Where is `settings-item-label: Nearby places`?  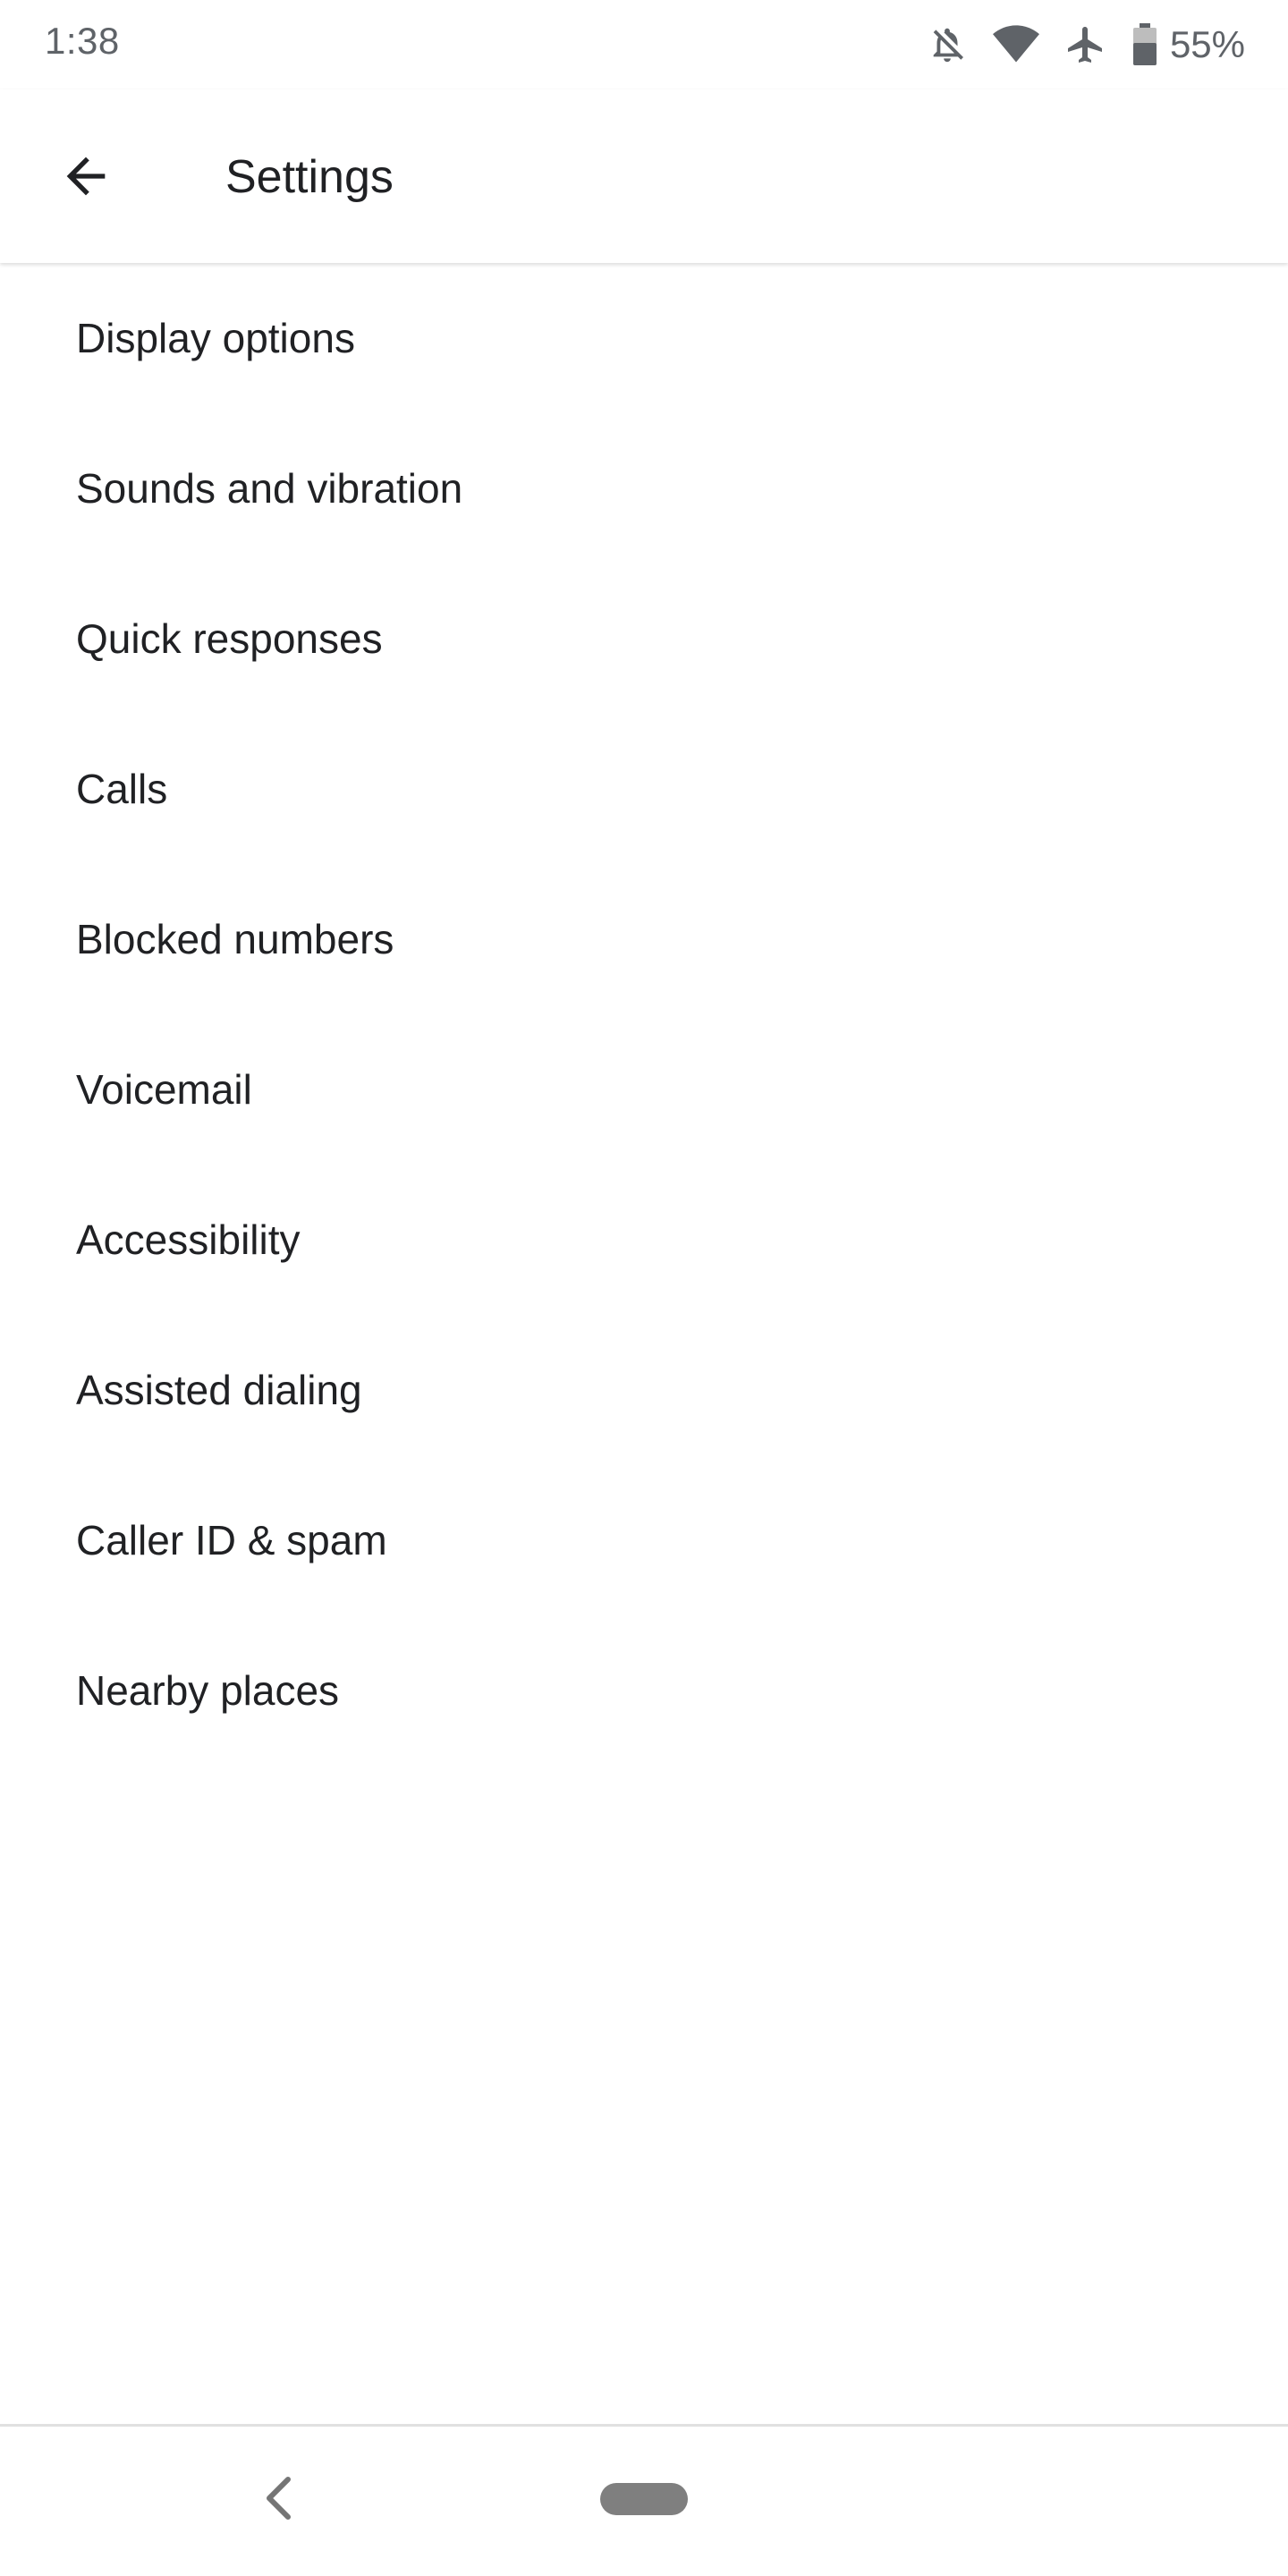 settings-item-label: Nearby places is located at coordinates (208, 1690).